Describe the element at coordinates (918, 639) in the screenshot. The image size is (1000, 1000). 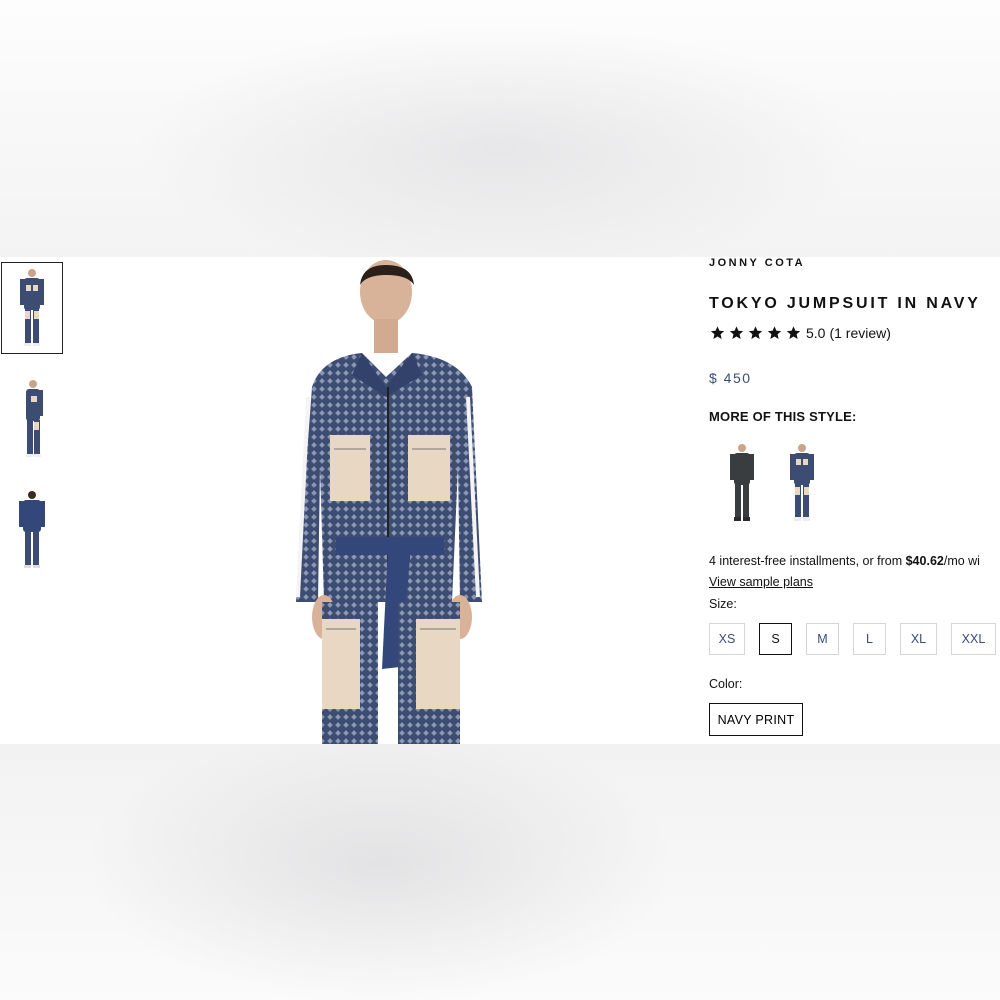
I see `size-option-xl: XL` at that location.